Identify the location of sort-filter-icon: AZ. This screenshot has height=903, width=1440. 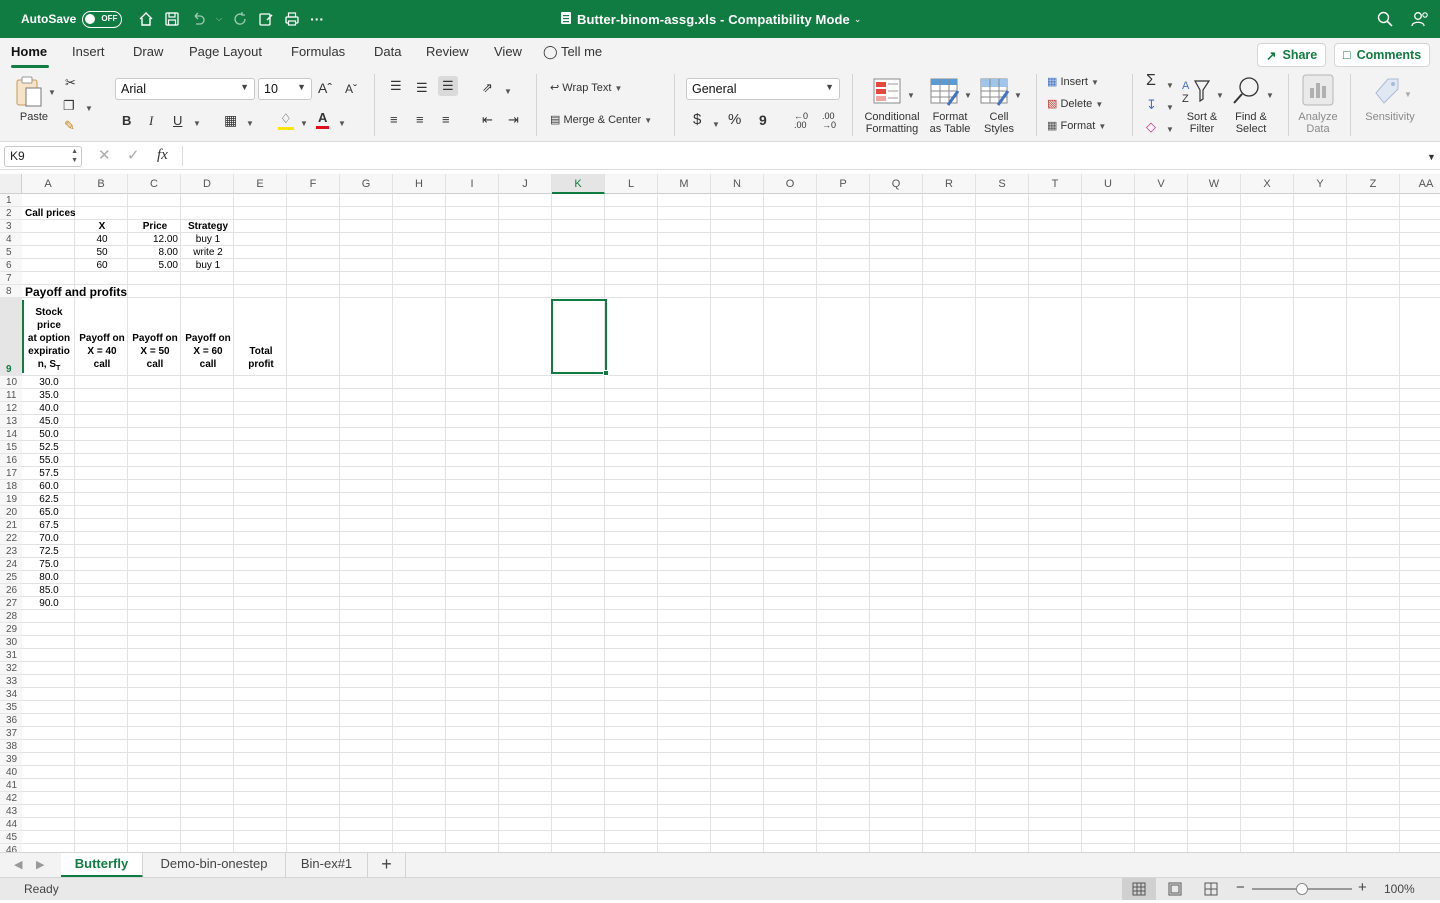
(1197, 92).